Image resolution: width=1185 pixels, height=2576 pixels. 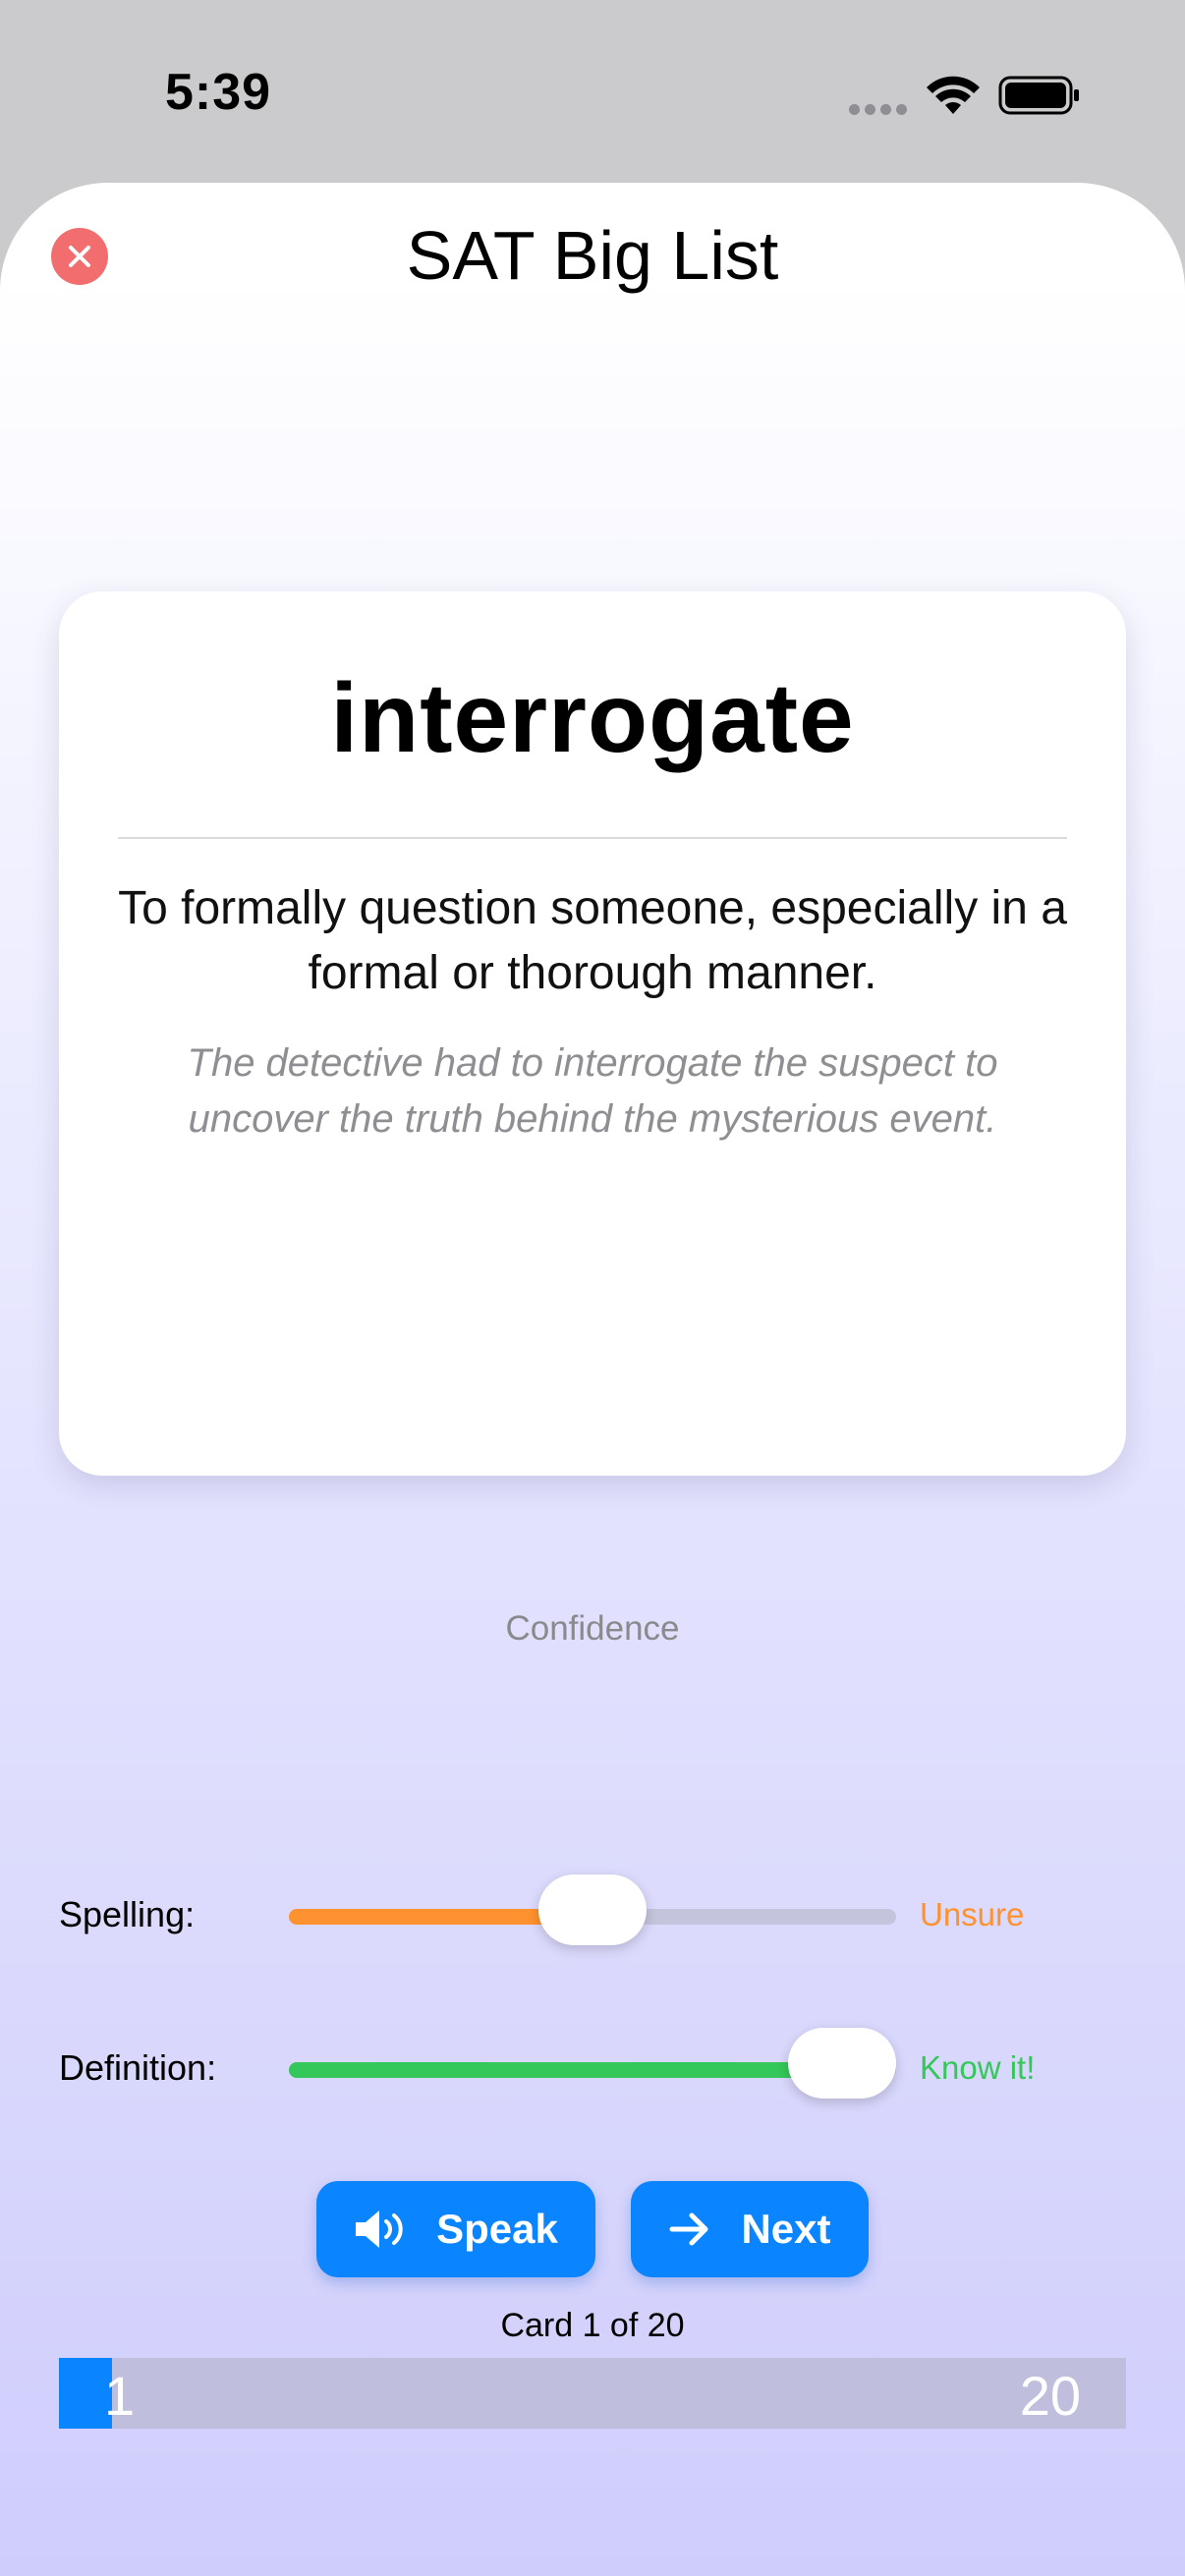 What do you see at coordinates (592, 93) in the screenshot?
I see `status-bar: 5:39` at bounding box center [592, 93].